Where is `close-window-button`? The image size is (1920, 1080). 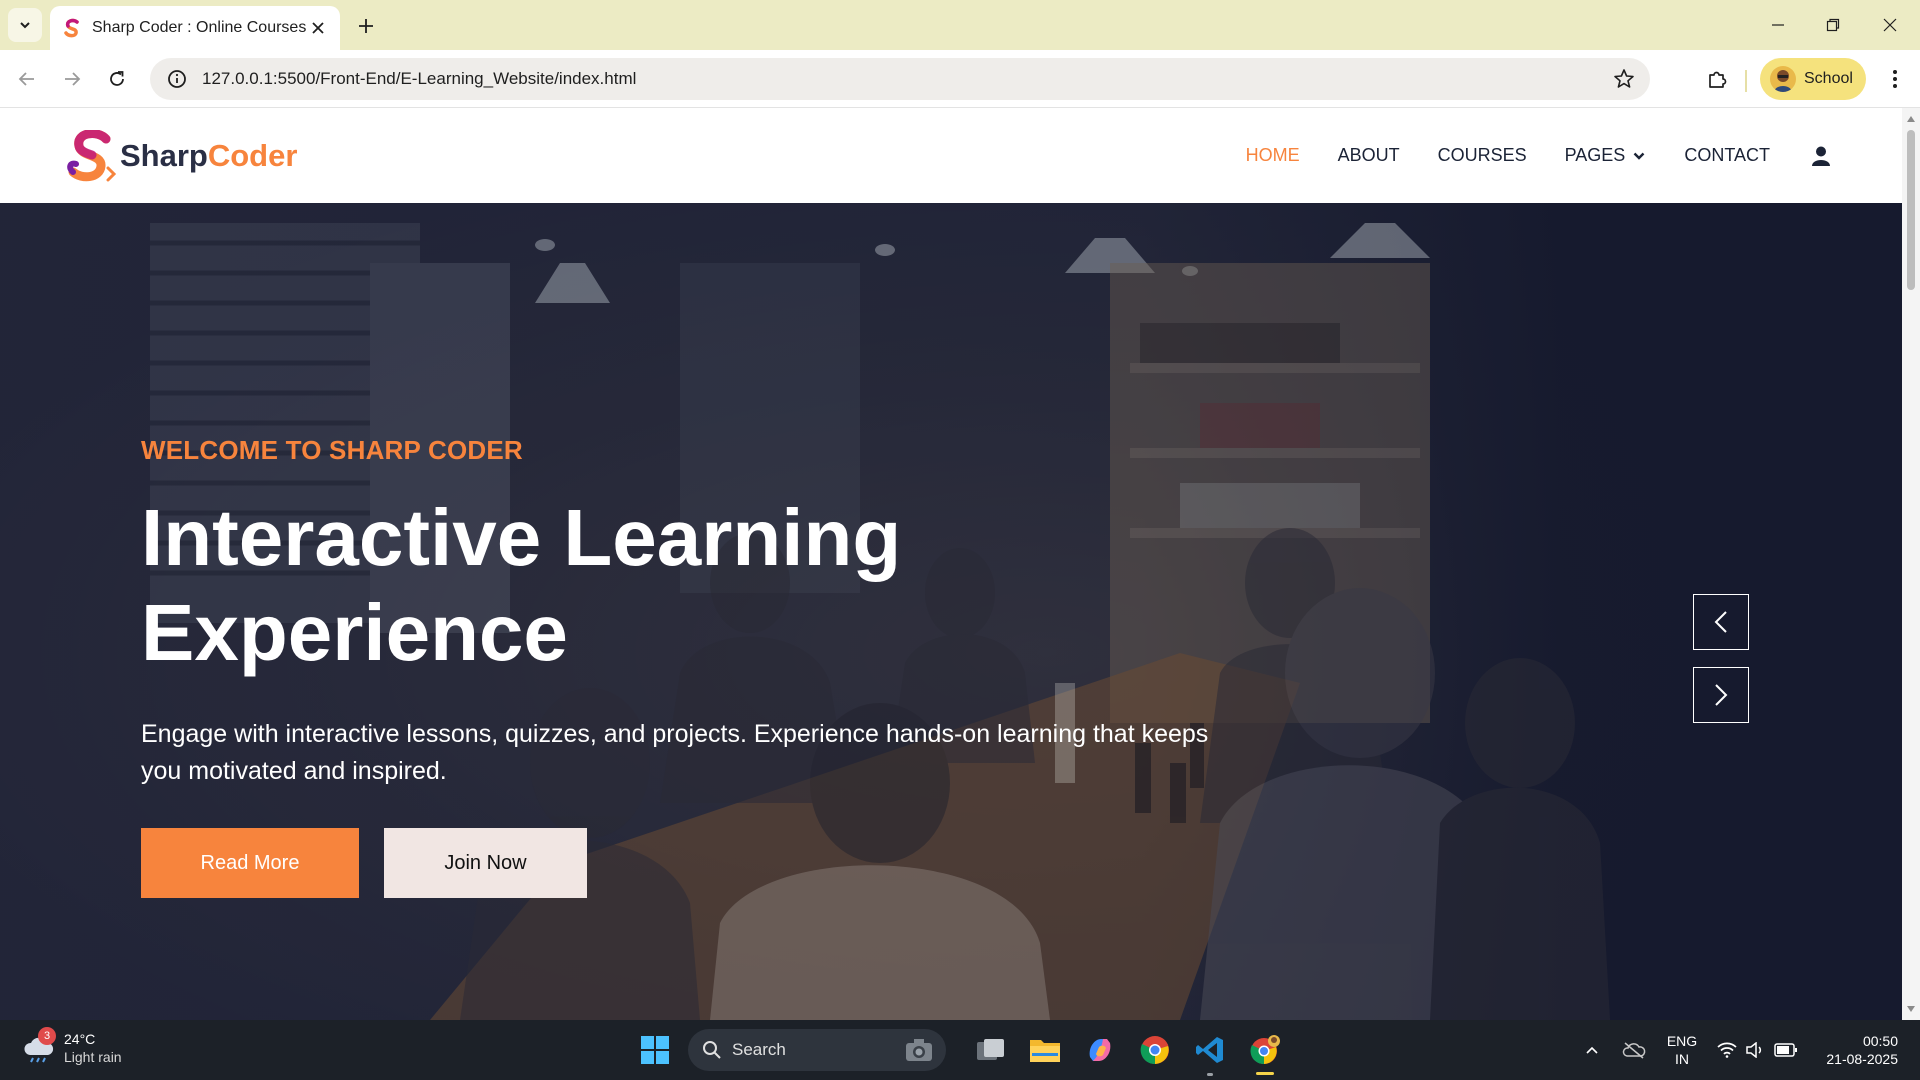 close-window-button is located at coordinates (1890, 25).